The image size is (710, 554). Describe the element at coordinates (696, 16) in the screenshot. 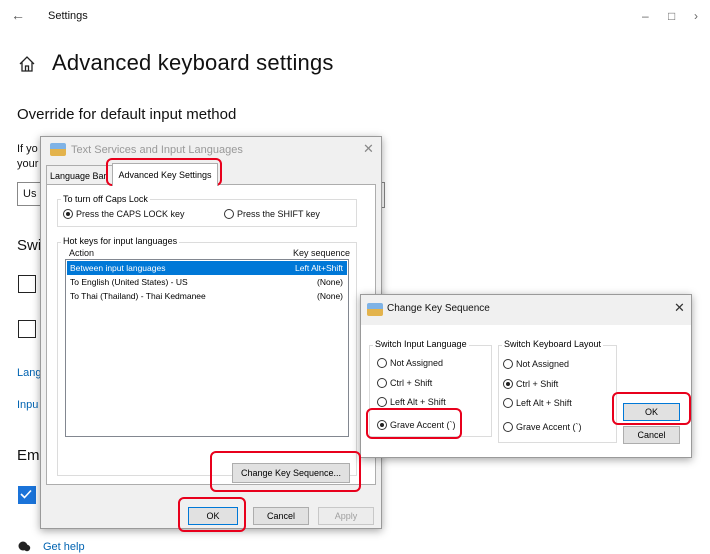

I see `close-icon: ›` at that location.